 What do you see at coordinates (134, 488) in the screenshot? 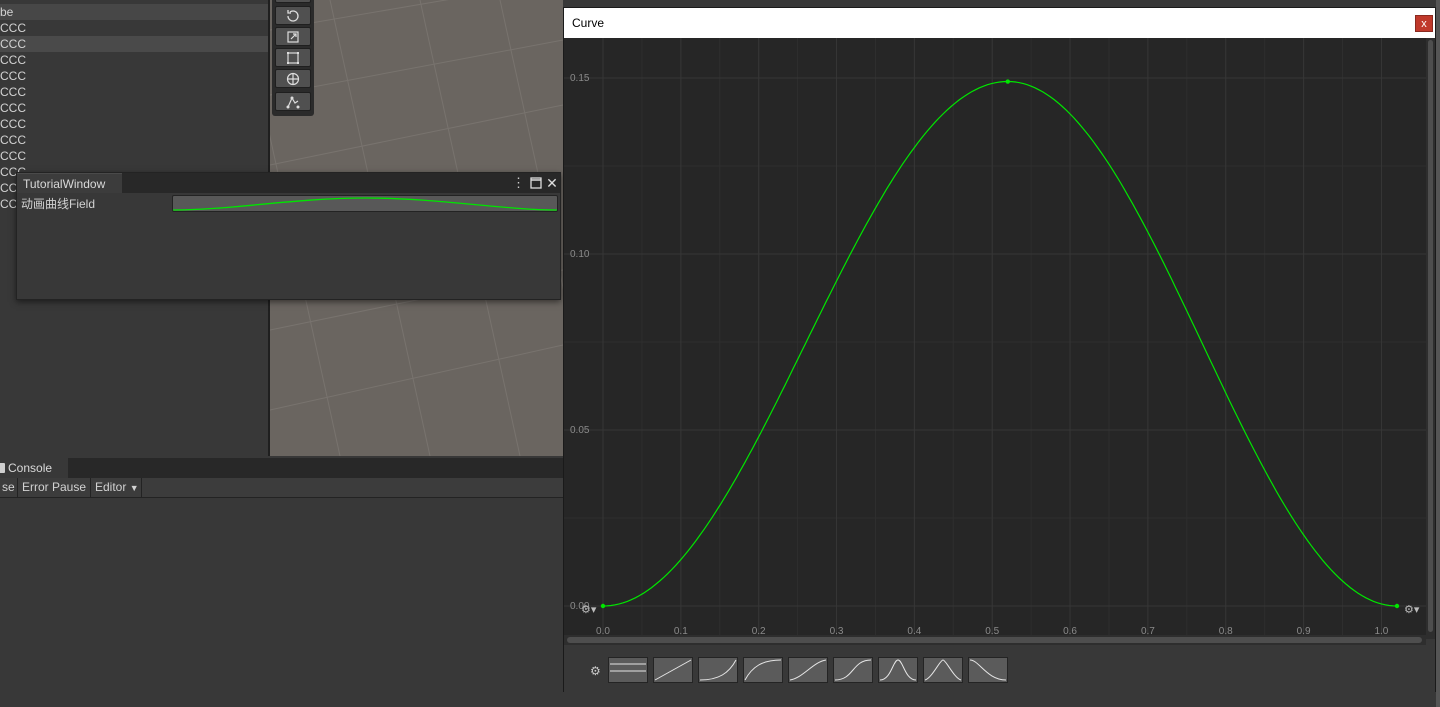
I see `dropdown-arrow-icon: ▼` at bounding box center [134, 488].